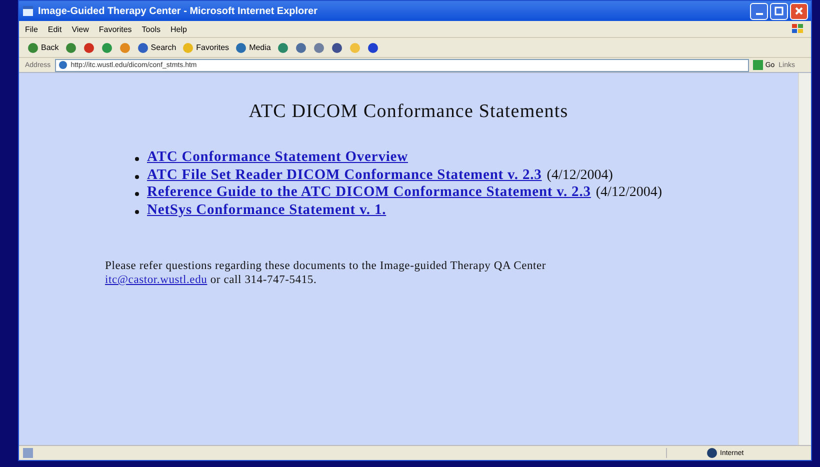 This screenshot has height=467, width=820. What do you see at coordinates (409, 112) in the screenshot?
I see `page-heading: ATC DICOM Conformance Statements` at bounding box center [409, 112].